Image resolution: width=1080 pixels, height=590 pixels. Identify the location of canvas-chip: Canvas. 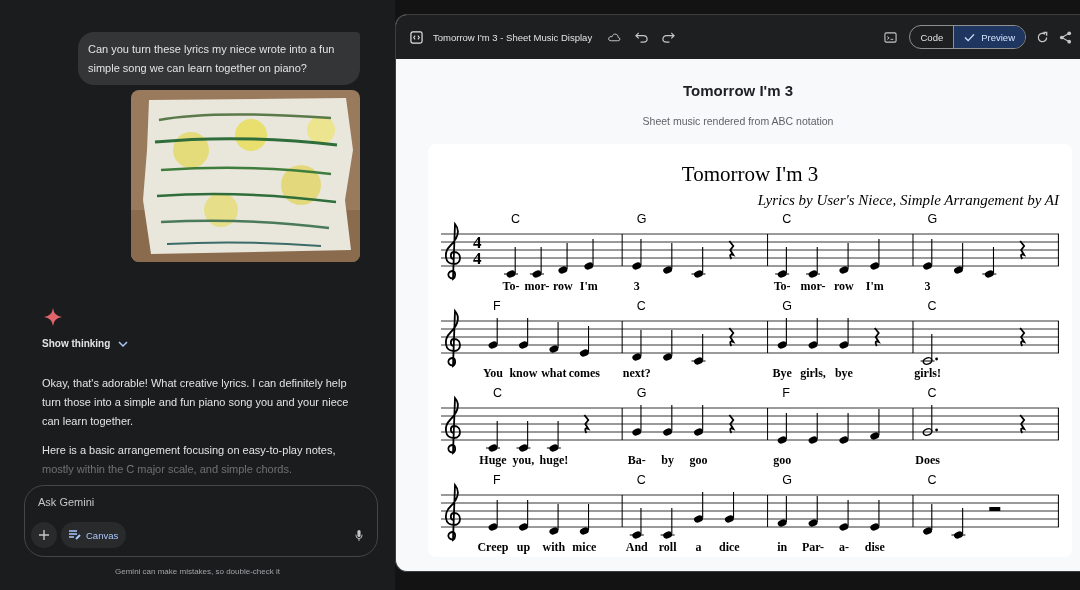
(94, 535).